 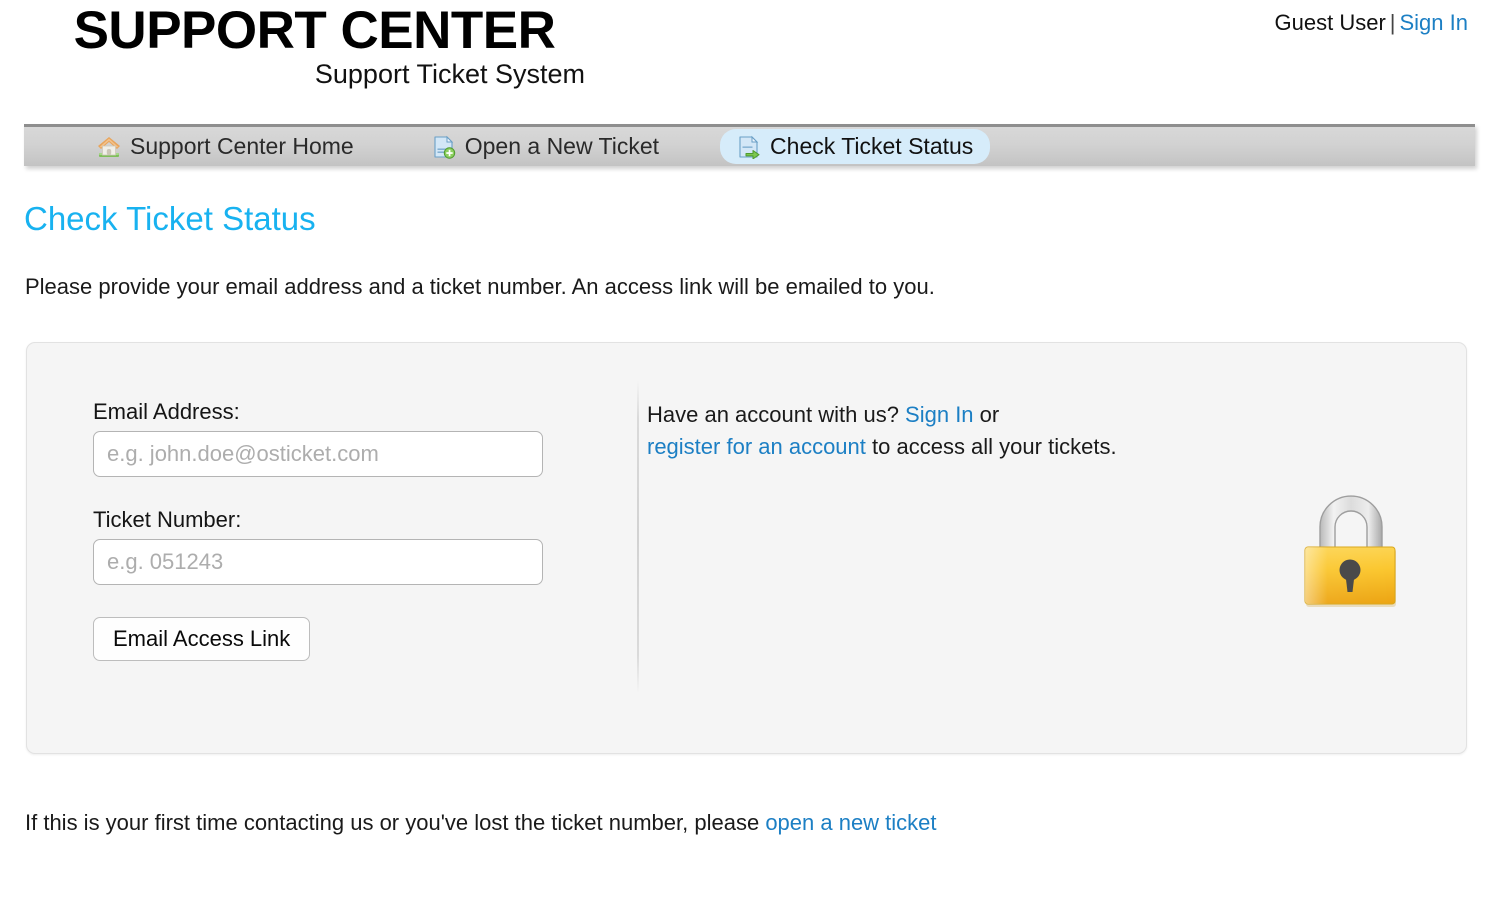 I want to click on user-name-label: Guest User, so click(x=1330, y=22).